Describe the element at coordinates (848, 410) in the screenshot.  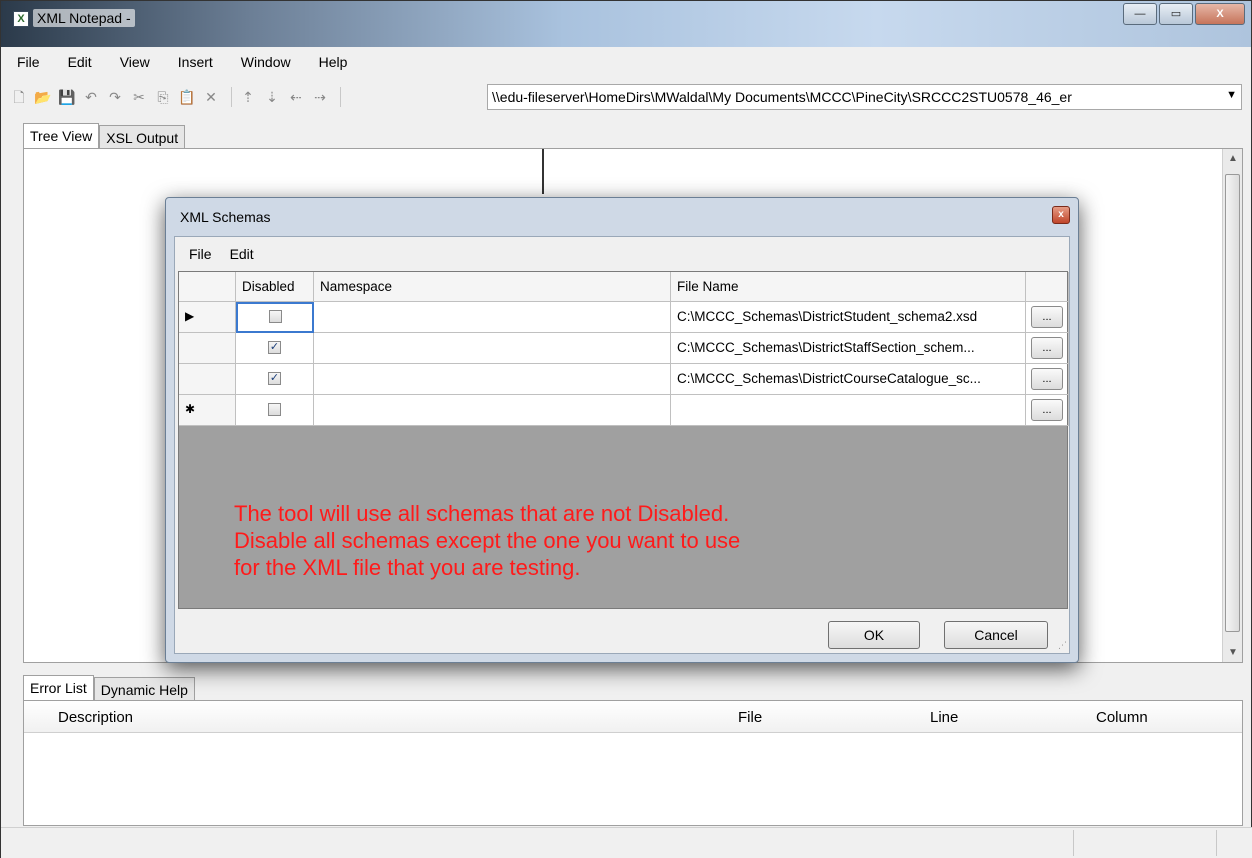
I see `file-name-cell` at that location.